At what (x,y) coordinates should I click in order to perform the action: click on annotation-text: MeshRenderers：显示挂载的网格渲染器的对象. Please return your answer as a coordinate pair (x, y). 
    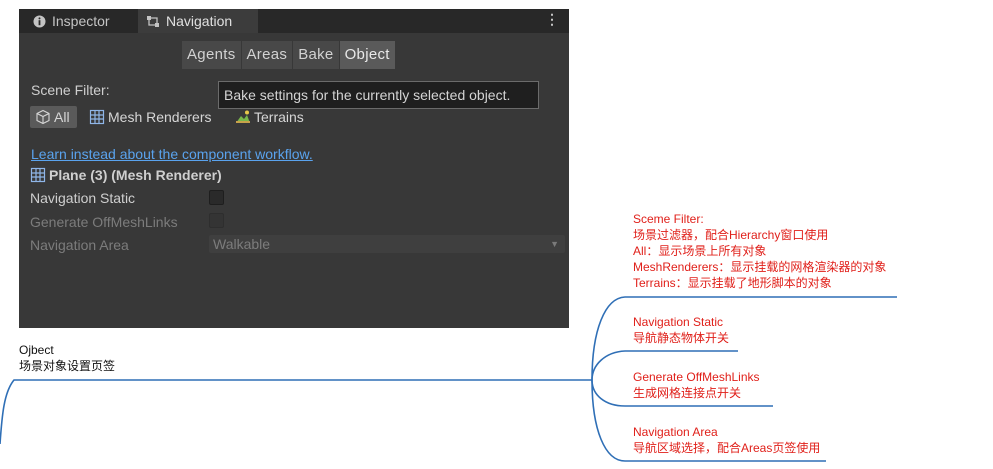
    Looking at the image, I should click on (760, 267).